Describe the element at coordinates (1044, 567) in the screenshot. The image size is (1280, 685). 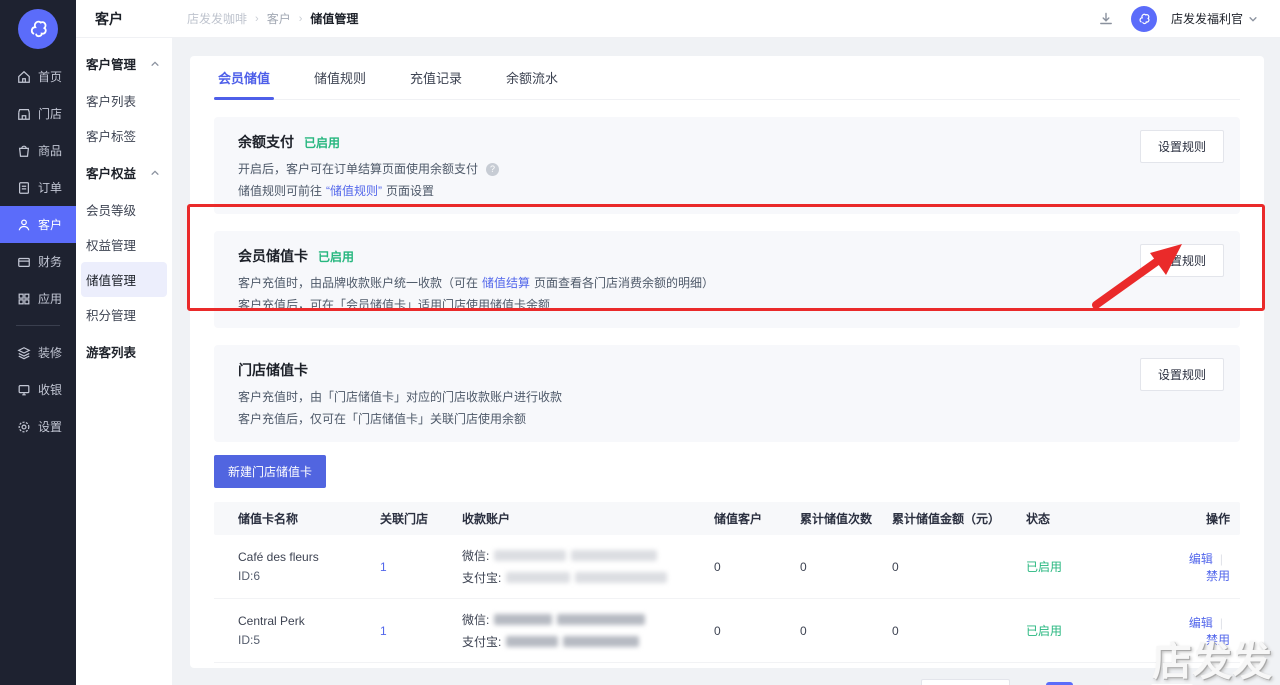
I see `row-status: 已启用` at that location.